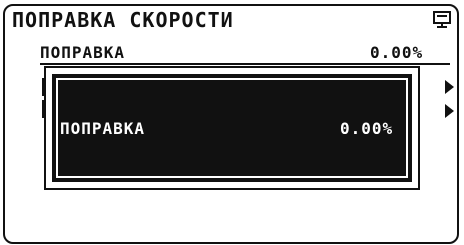 This screenshot has height=245, width=464. Describe the element at coordinates (245, 64) in the screenshot. I see `selection-underline` at that location.